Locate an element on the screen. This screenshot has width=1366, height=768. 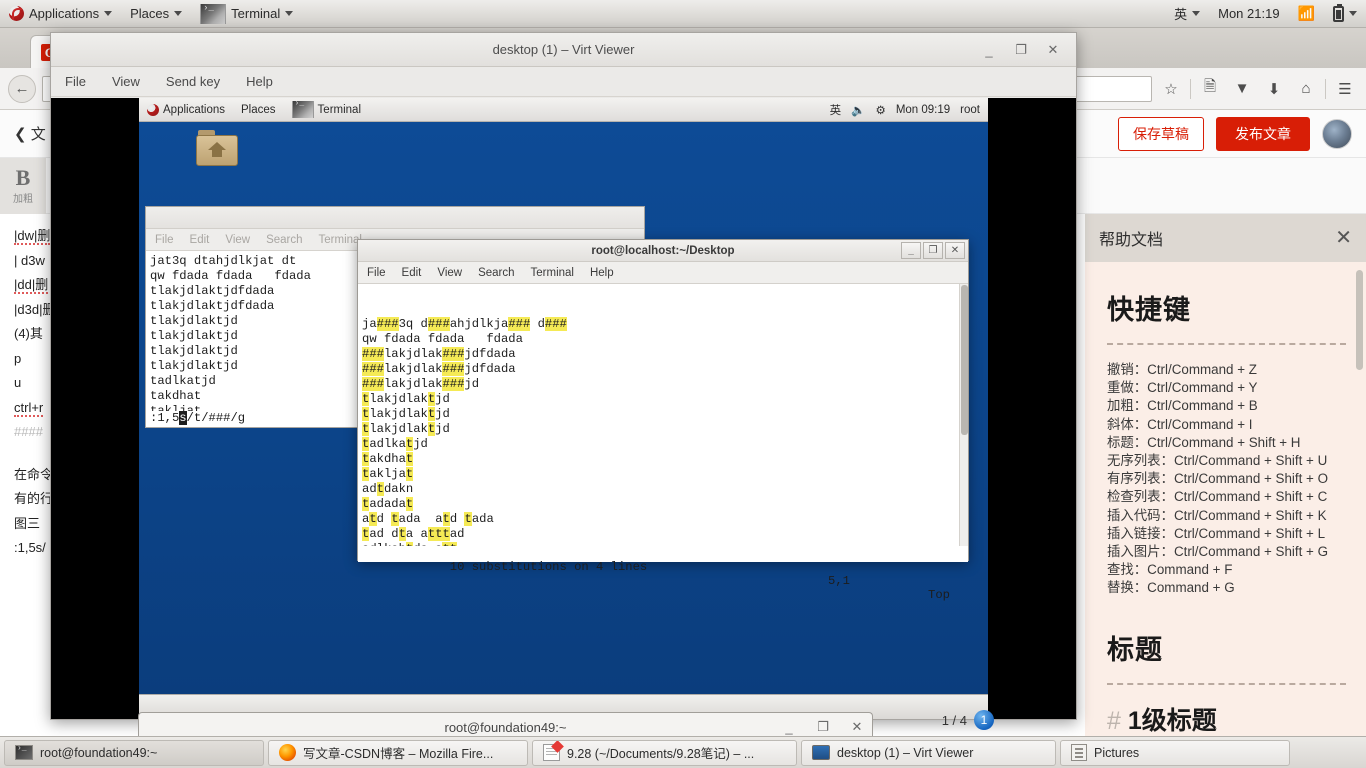
places-menu-label: Places is located at coordinates (150, 13).